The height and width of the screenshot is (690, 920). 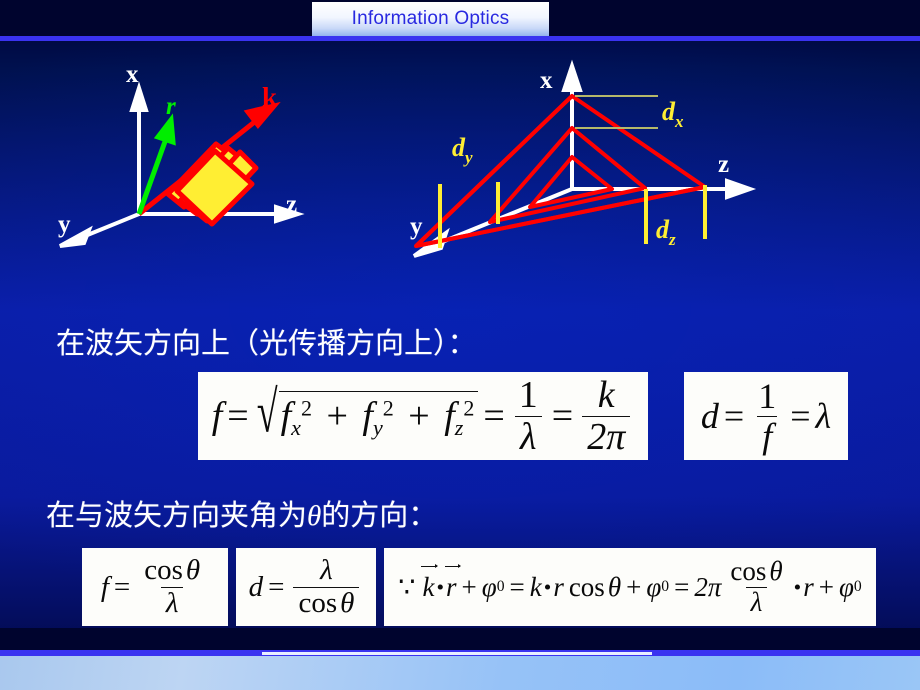 I want to click on term-fy: f, so click(x=367, y=415).